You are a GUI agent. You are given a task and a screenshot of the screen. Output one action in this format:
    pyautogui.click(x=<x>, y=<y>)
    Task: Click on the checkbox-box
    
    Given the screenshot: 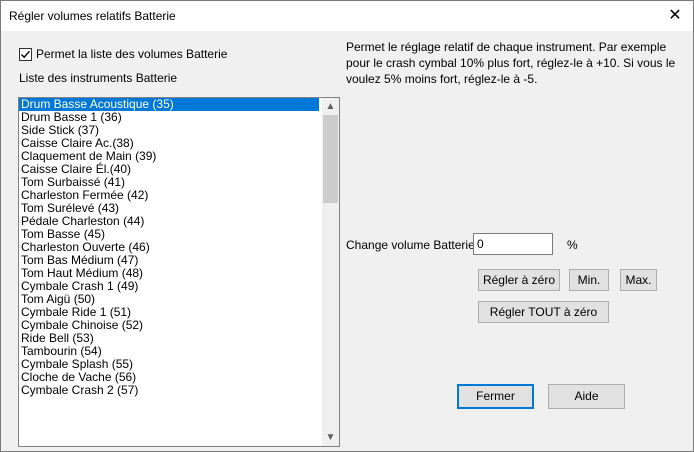 What is the action you would take?
    pyautogui.click(x=25, y=54)
    